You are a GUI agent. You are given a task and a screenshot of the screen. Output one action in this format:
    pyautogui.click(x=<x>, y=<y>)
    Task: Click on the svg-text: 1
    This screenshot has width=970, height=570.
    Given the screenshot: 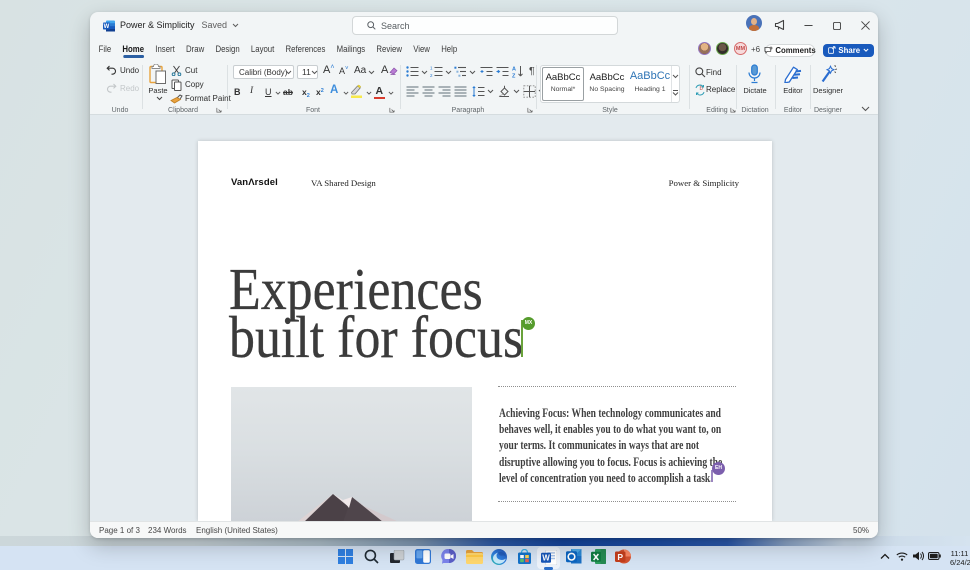 What is the action you would take?
    pyautogui.click(x=431, y=68)
    